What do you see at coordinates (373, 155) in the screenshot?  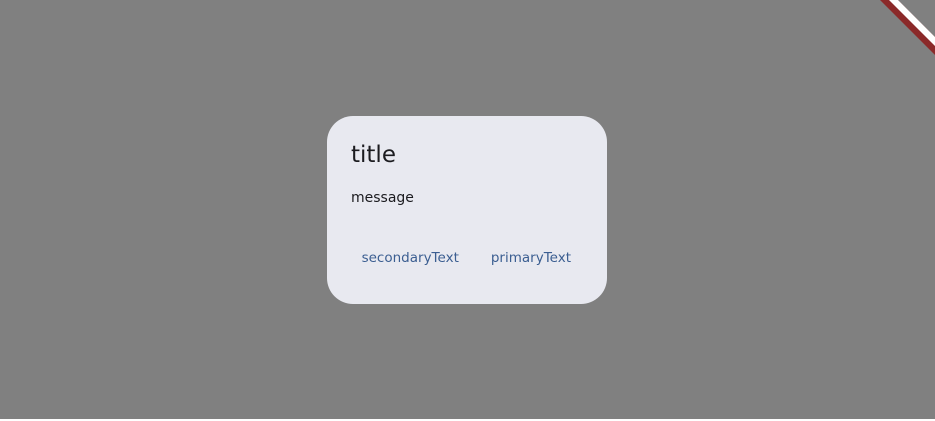 I see `dialog-title: title` at bounding box center [373, 155].